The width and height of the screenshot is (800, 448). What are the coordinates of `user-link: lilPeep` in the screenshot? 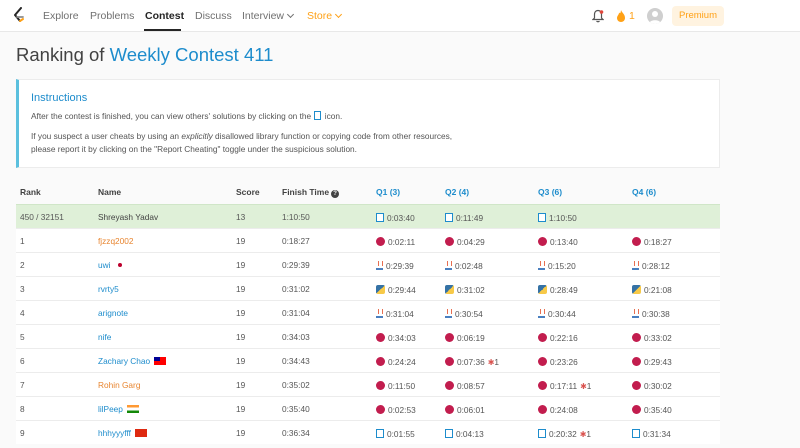 It's located at (118, 409).